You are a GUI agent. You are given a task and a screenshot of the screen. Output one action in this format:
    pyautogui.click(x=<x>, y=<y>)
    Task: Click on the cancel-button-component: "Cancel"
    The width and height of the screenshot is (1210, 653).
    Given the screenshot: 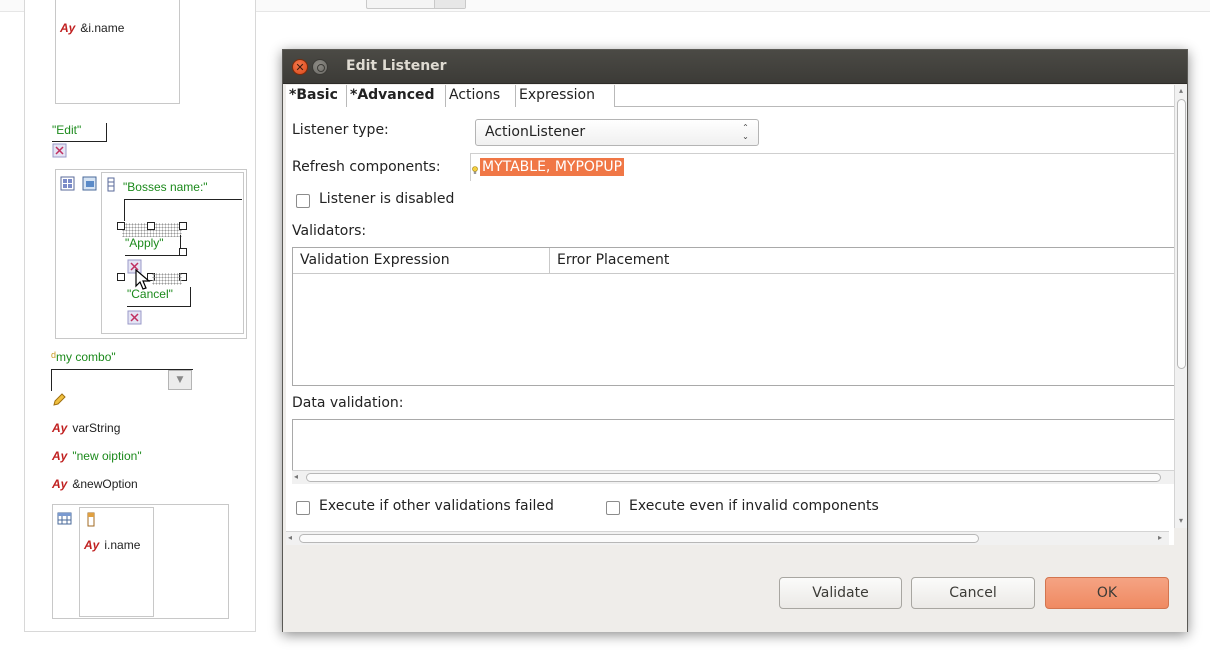 What is the action you would take?
    pyautogui.click(x=159, y=297)
    